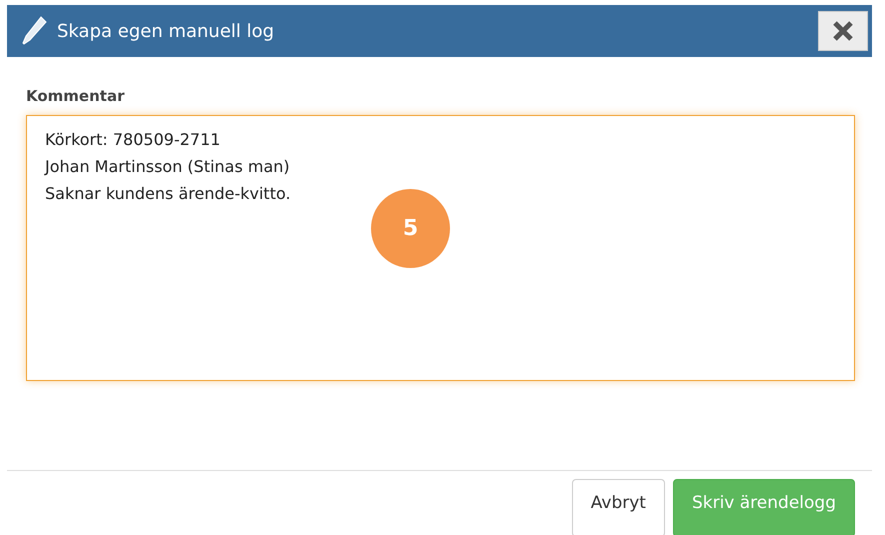 The width and height of the screenshot is (885, 535). I want to click on dialog-title: Skapa egen manuell log, so click(166, 31).